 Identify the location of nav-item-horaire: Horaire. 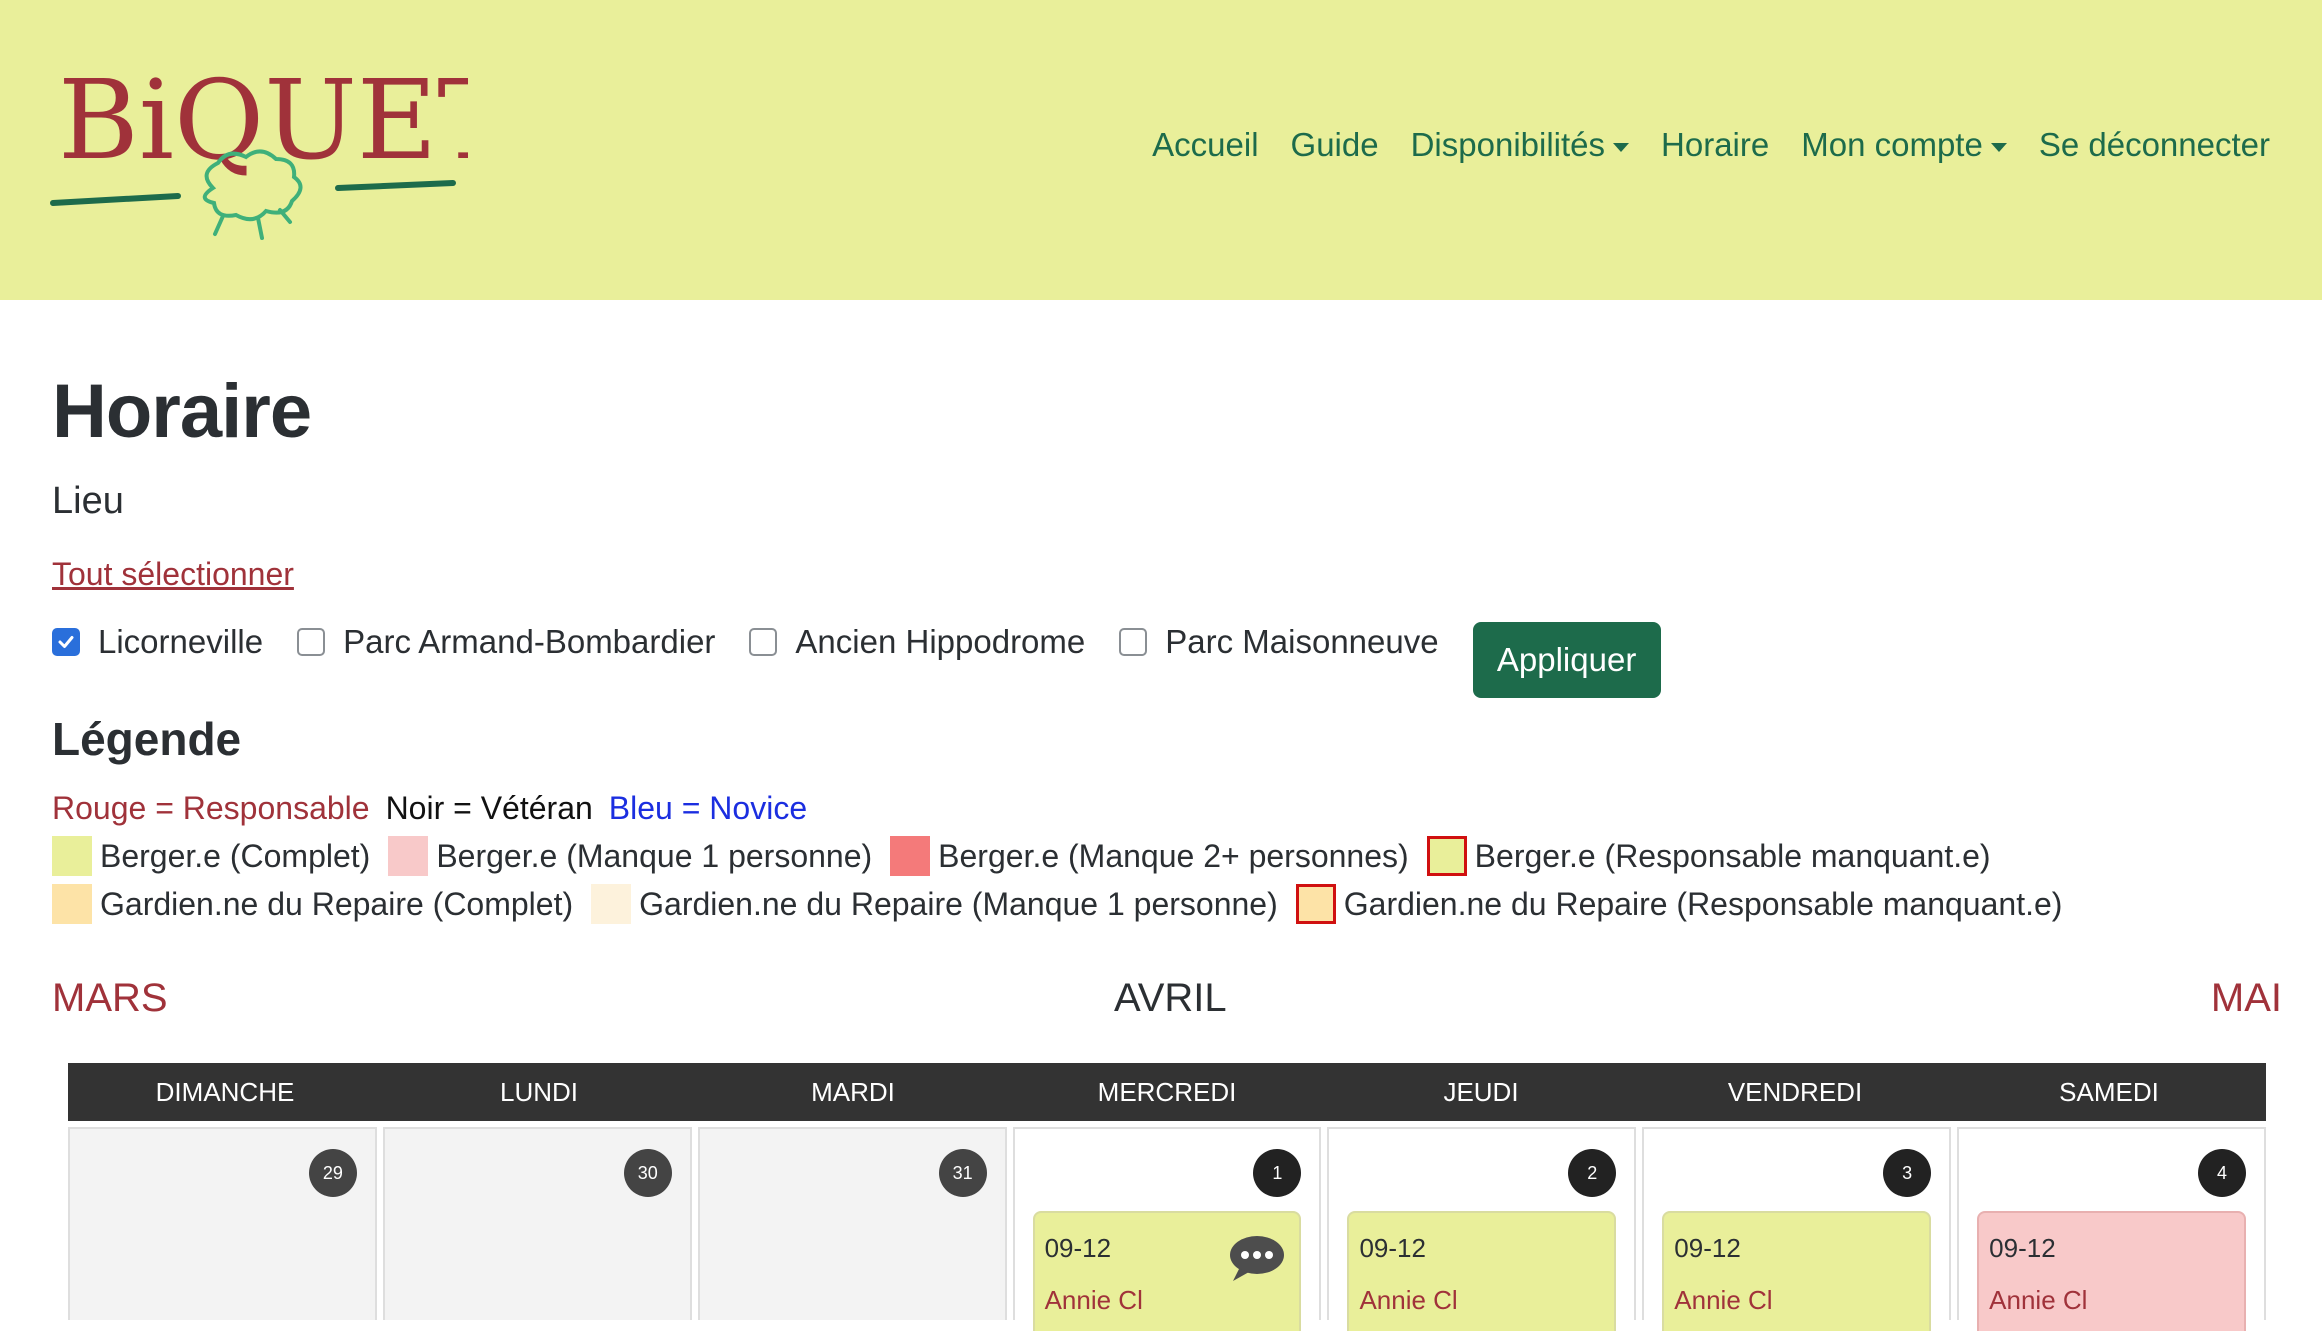
(1715, 145).